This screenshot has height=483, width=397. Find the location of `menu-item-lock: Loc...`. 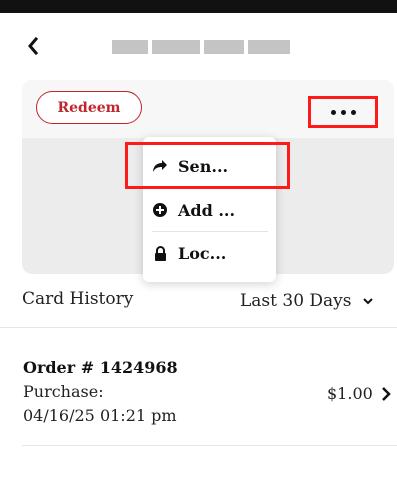

menu-item-lock: Loc... is located at coordinates (209, 253).